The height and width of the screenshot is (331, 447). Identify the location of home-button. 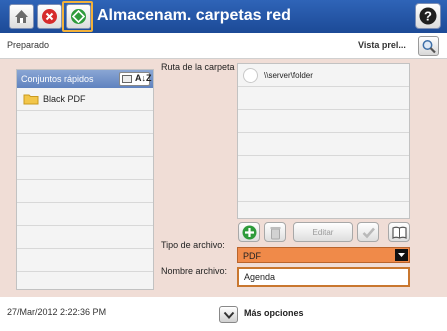
(21, 16).